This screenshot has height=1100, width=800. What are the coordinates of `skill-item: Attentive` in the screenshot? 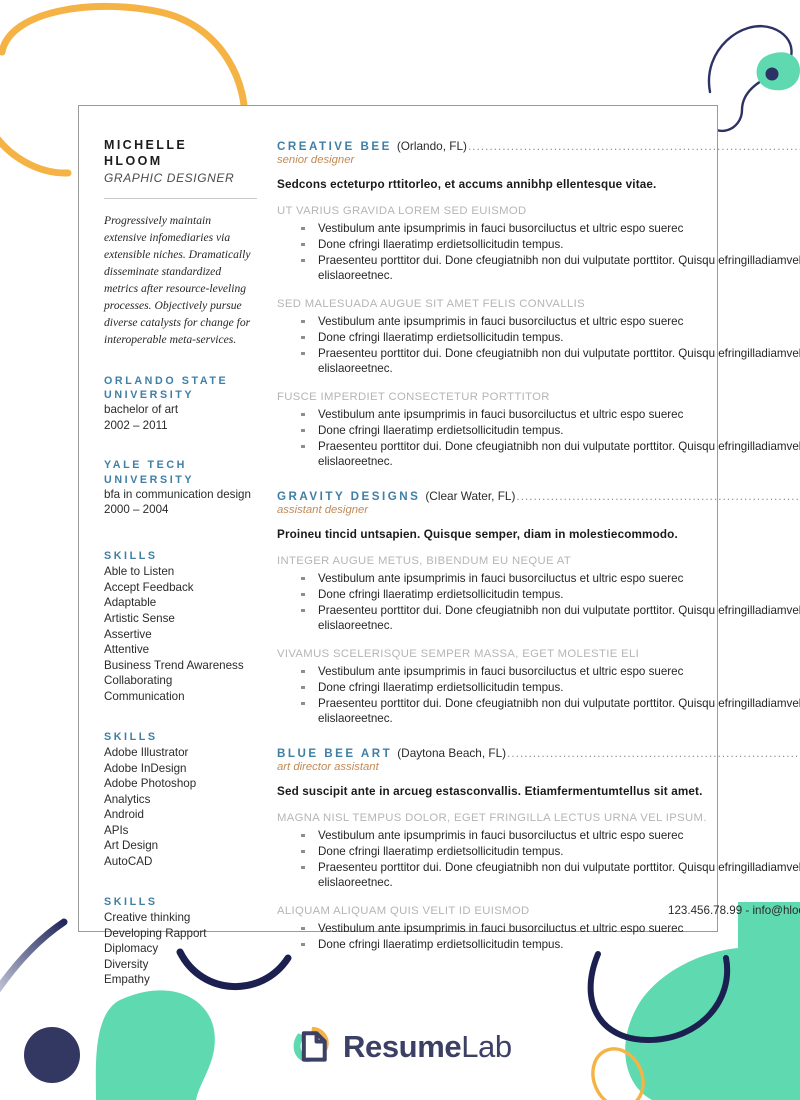 It's located at (127, 650).